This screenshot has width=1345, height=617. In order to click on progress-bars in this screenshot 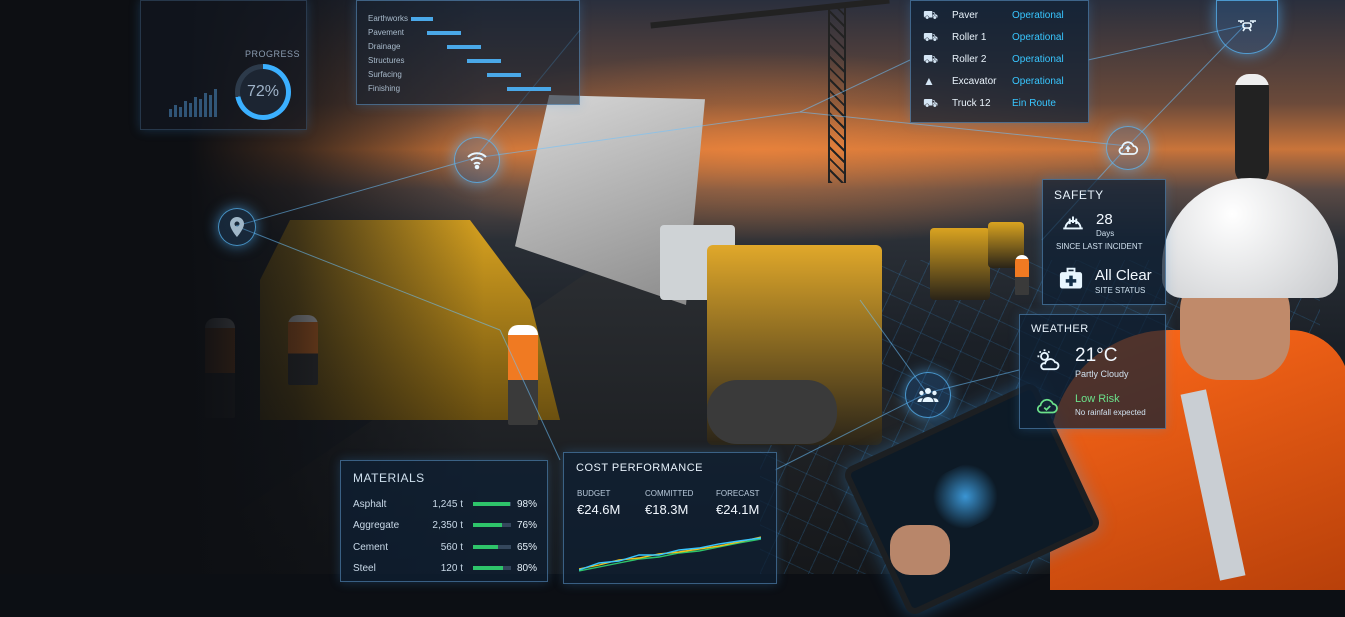, I will do `click(193, 103)`.